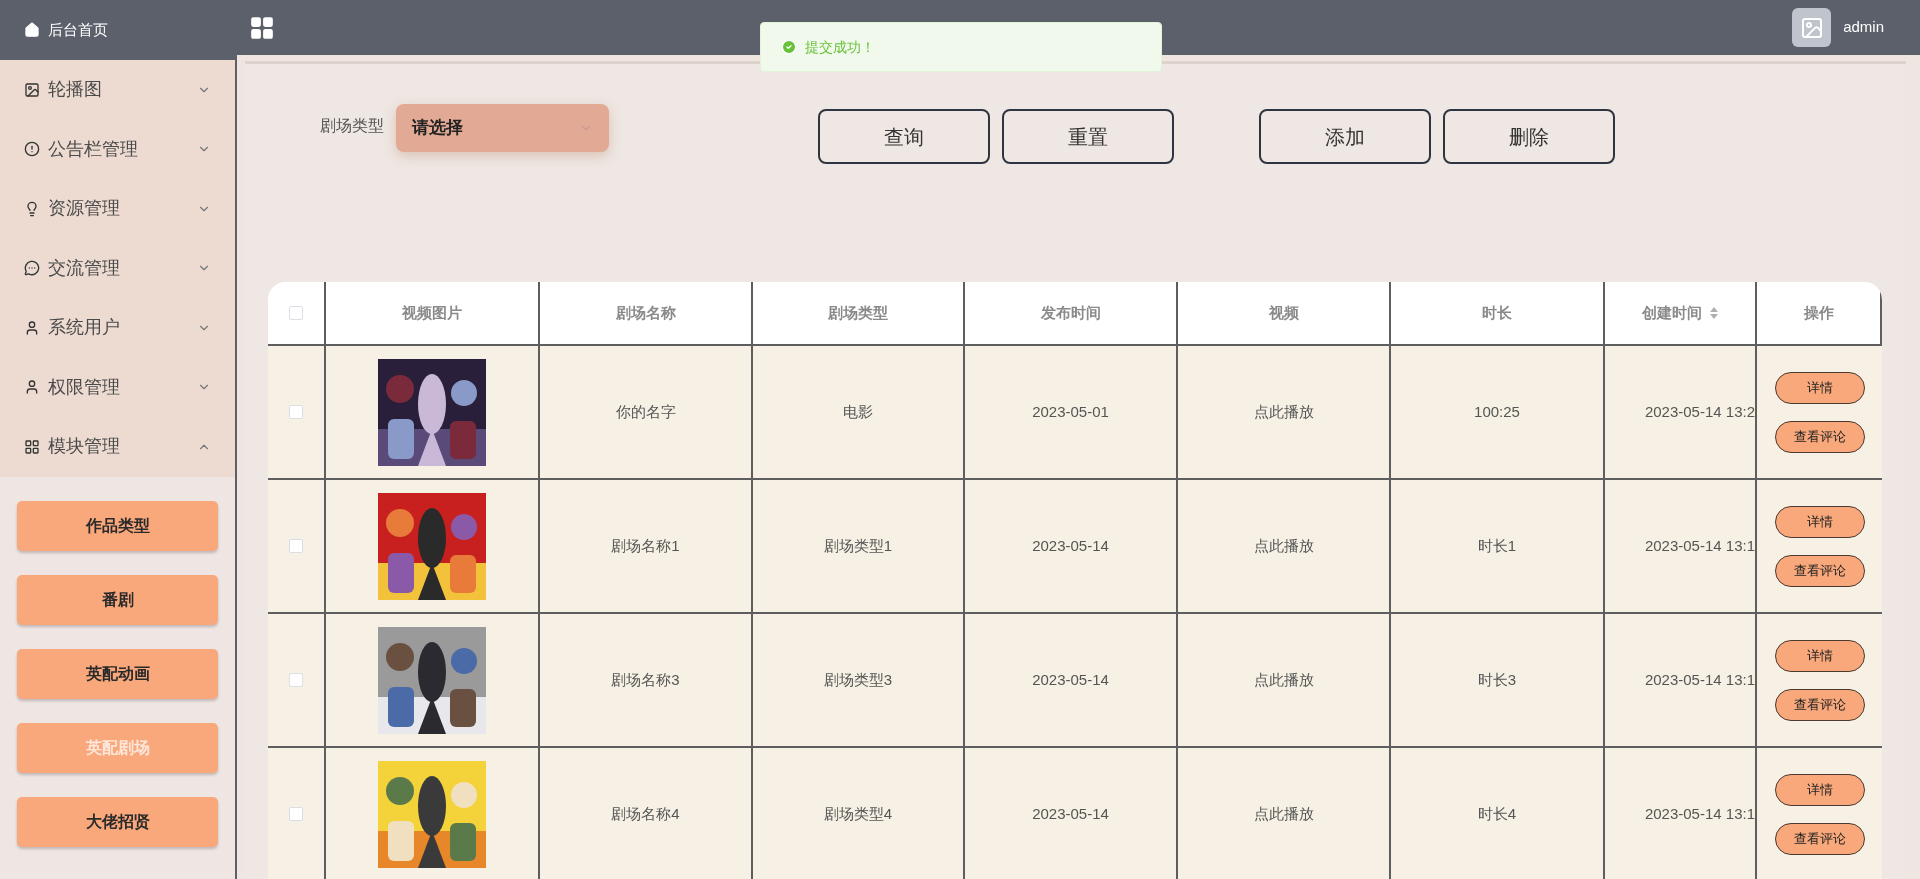 This screenshot has width=1920, height=879. Describe the element at coordinates (117, 673) in the screenshot. I see `submenu-item: 英配动画` at that location.